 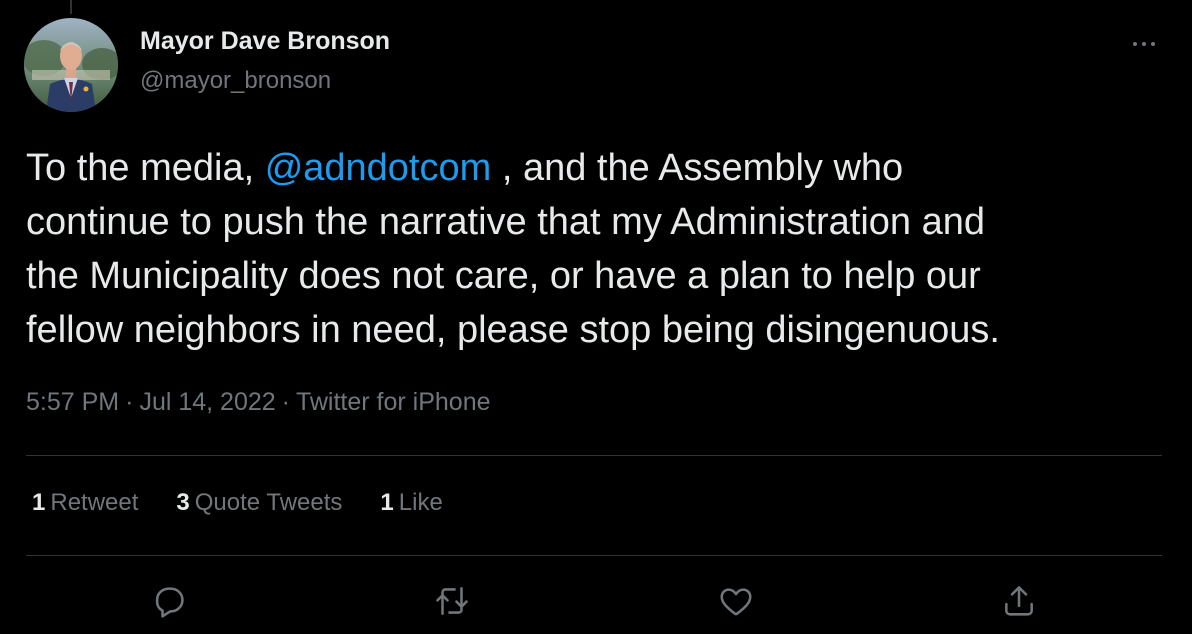 I want to click on avatar, so click(x=71, y=65).